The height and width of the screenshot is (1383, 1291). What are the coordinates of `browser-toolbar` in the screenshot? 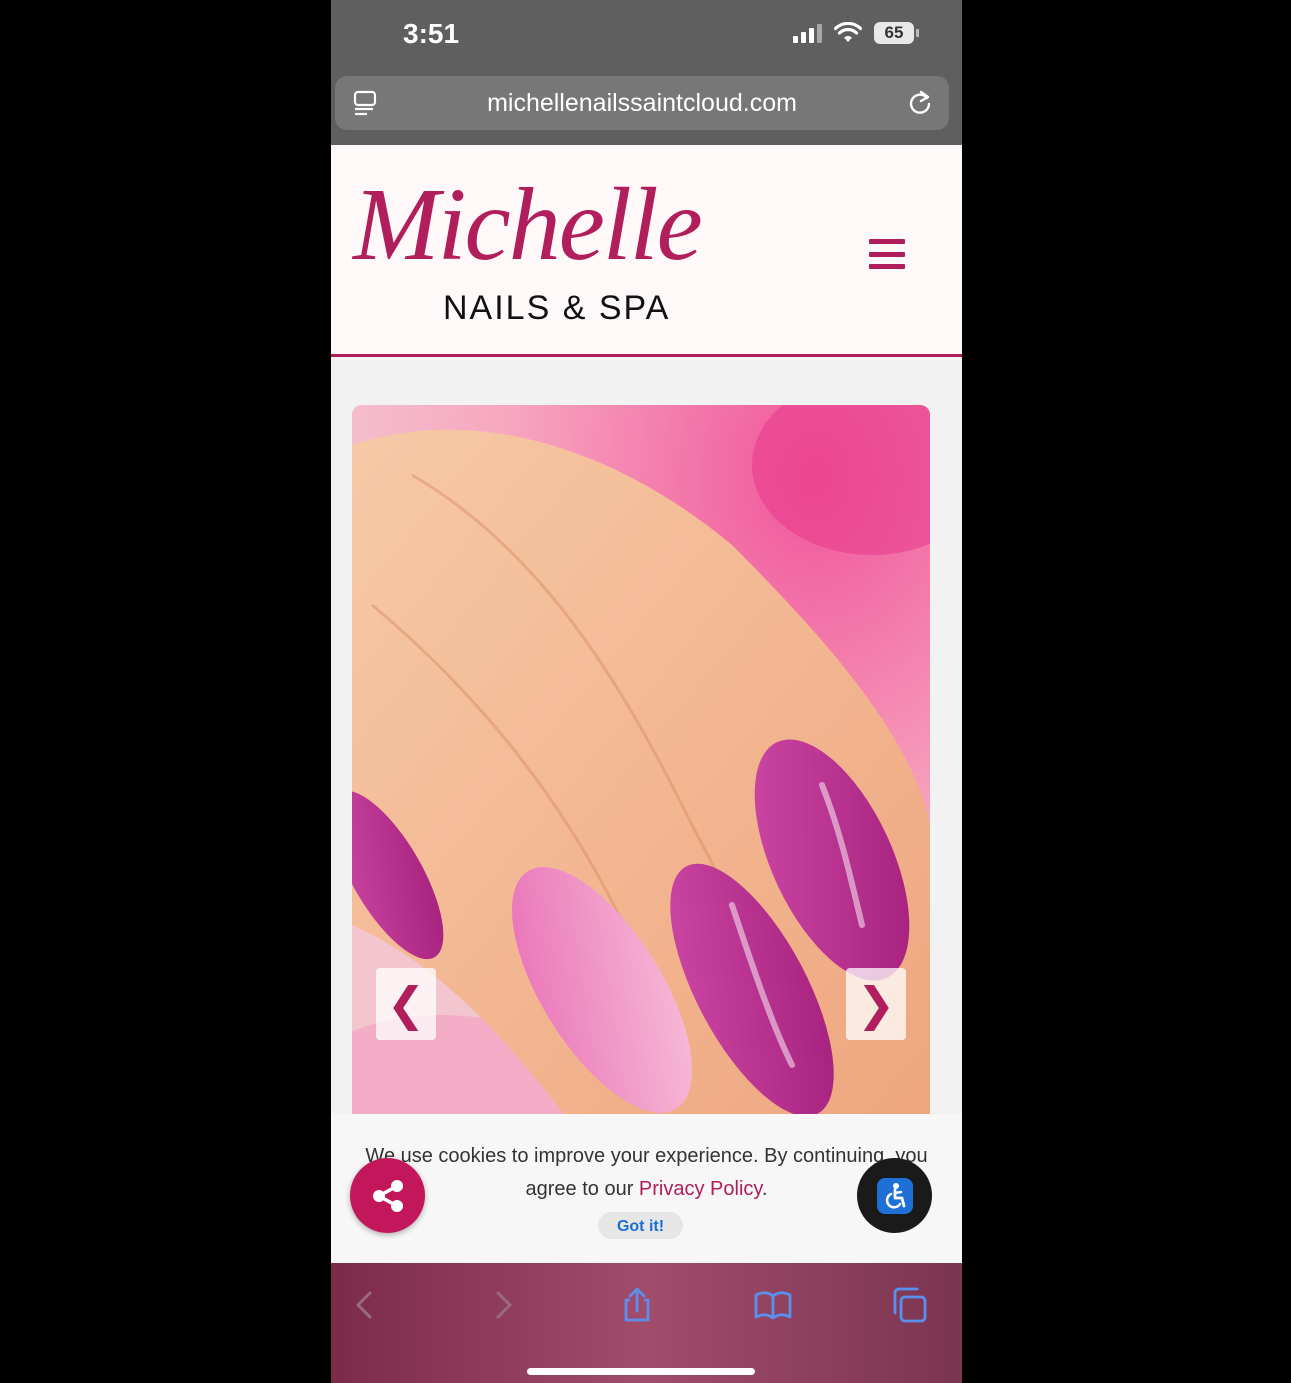 It's located at (646, 1323).